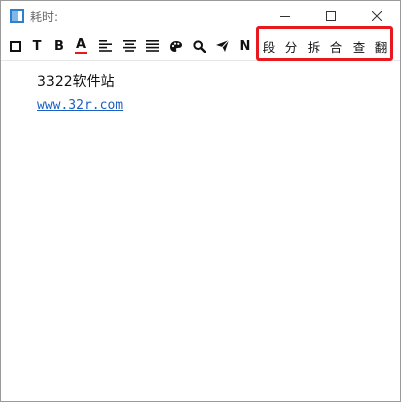 Image resolution: width=401 pixels, height=402 pixels. I want to click on send-button, so click(222, 46).